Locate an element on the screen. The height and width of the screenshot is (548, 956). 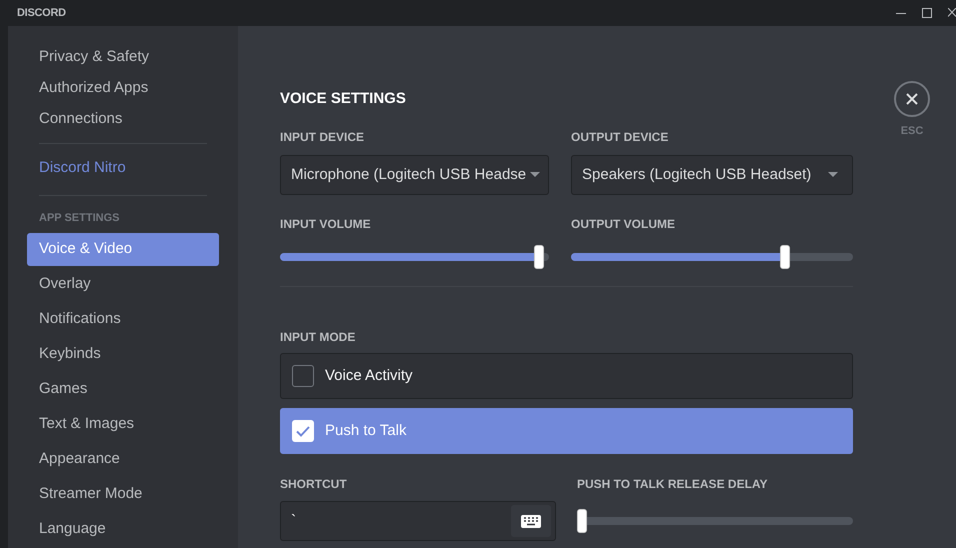
keyboard-button is located at coordinates (531, 521).